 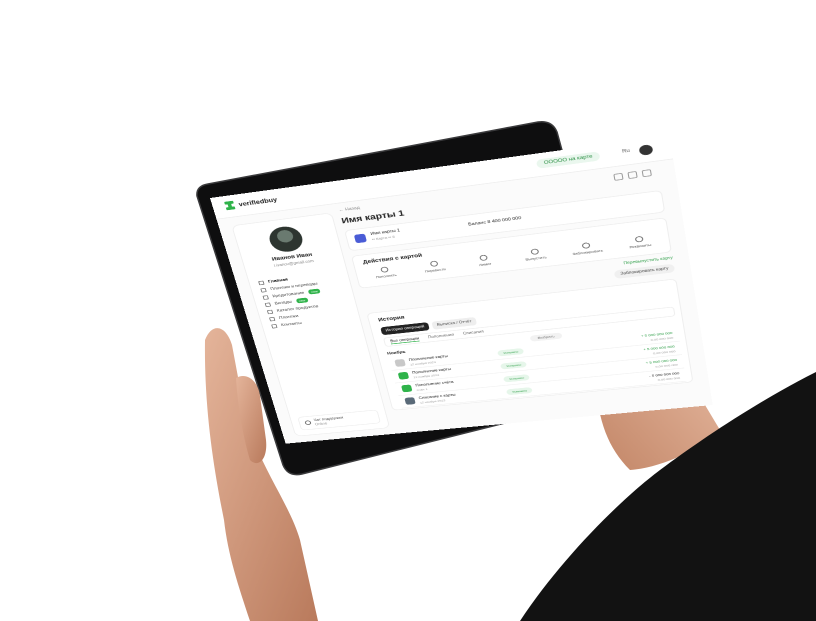 What do you see at coordinates (272, 319) in the screenshot?
I see `wallet-icon` at bounding box center [272, 319].